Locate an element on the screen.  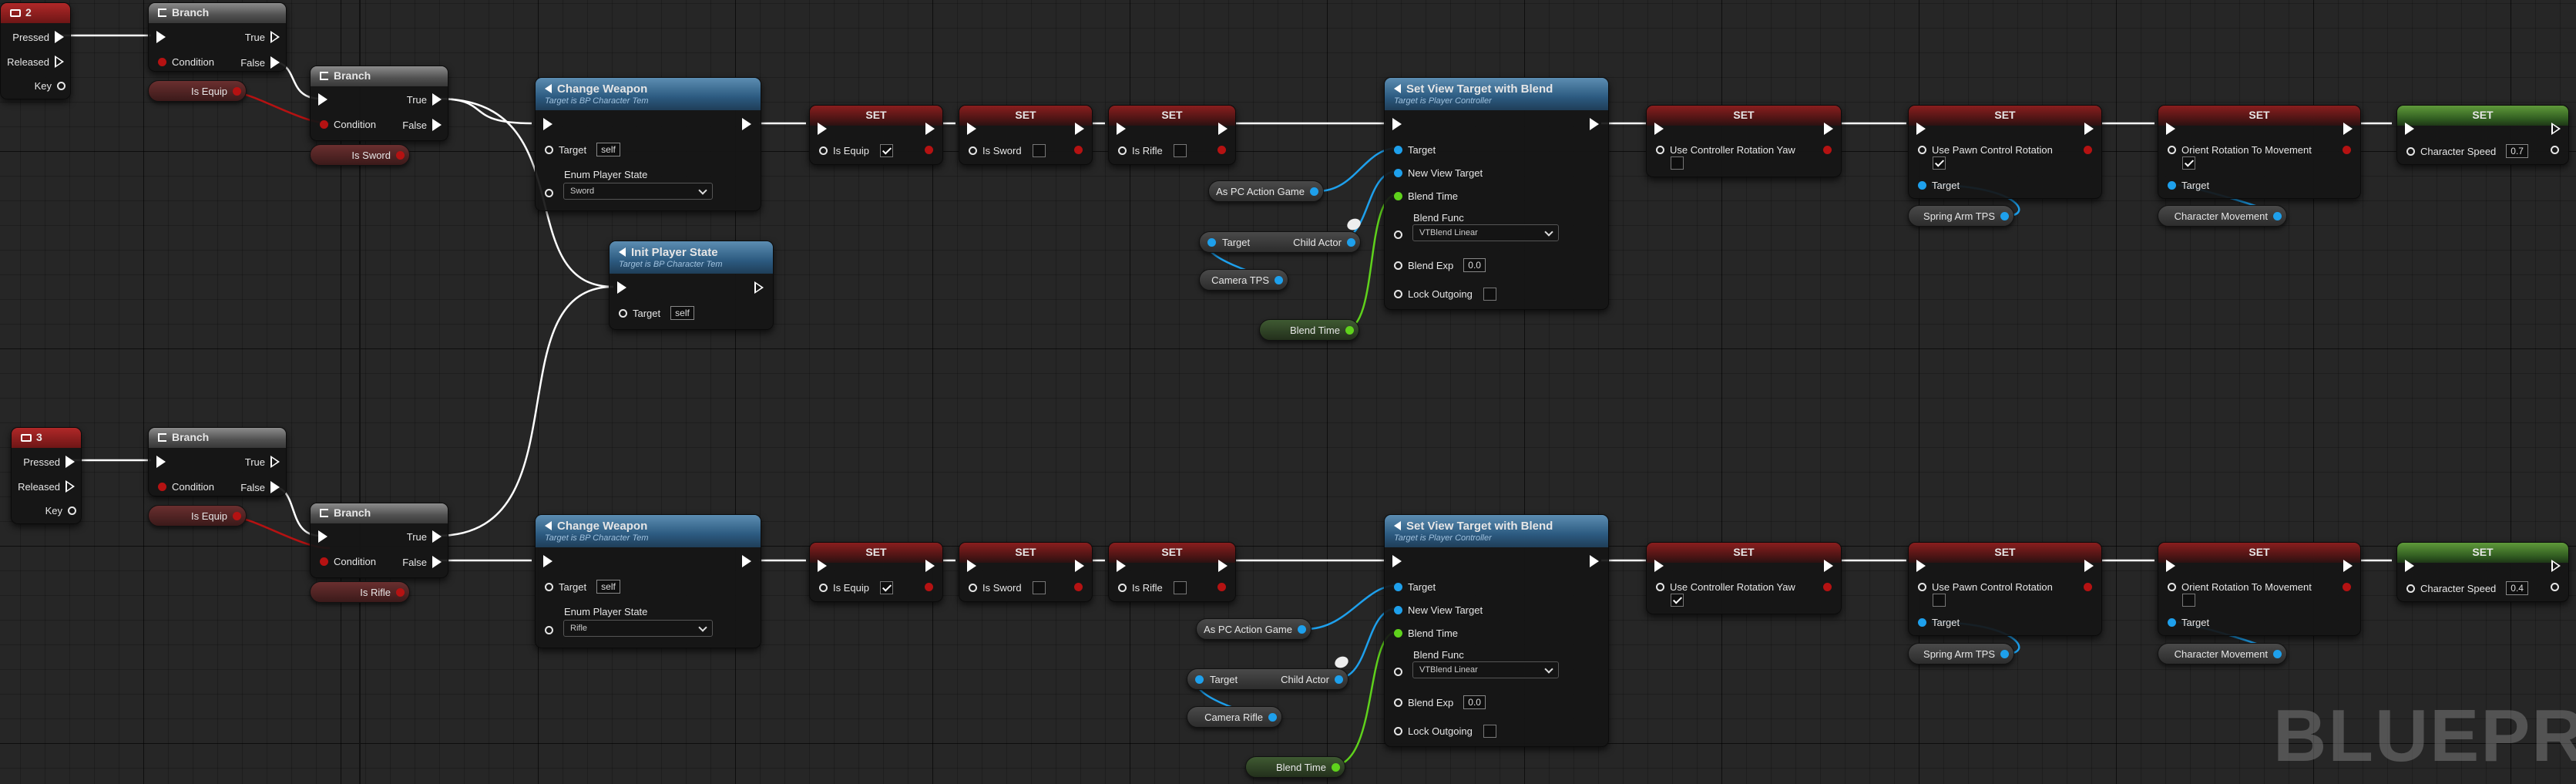
set-is-sword-node-1: SET Is Sword is located at coordinates (1026, 135).